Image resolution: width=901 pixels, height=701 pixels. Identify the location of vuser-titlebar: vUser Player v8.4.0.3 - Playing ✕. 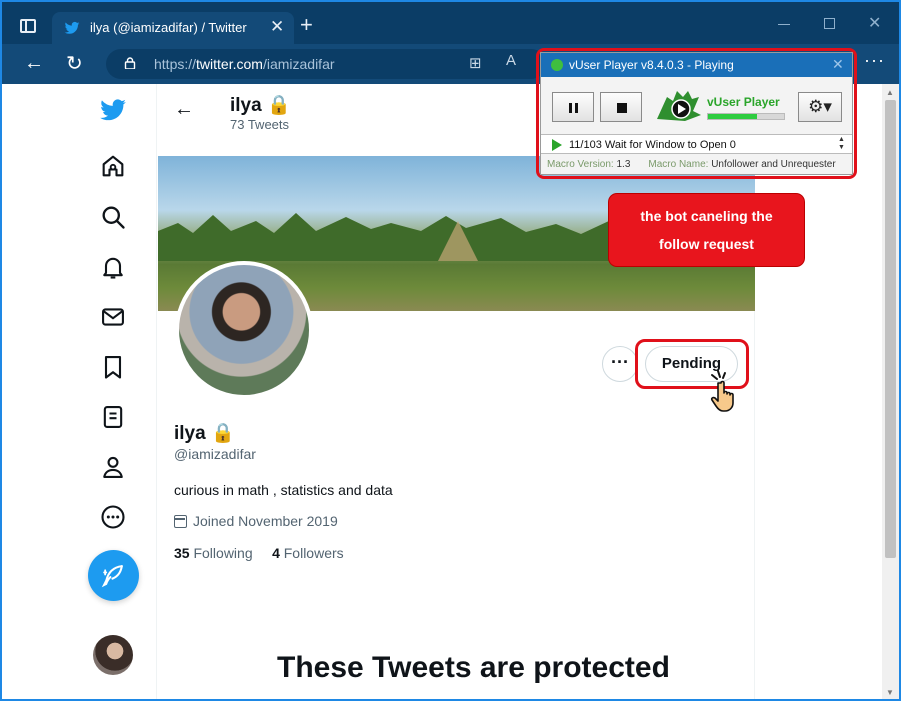
(696, 65).